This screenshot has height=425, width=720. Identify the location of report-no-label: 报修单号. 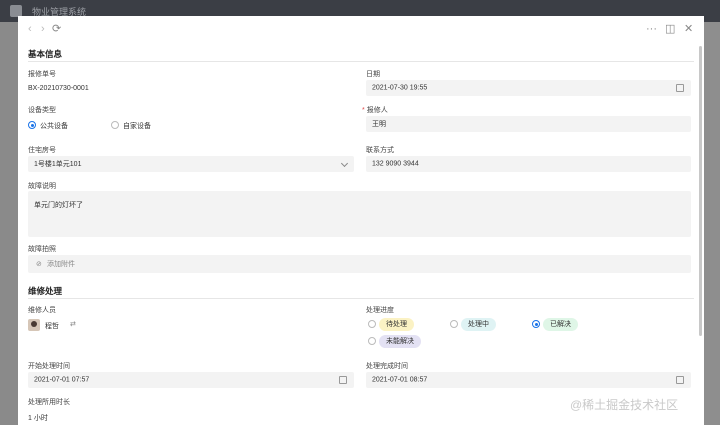
(42, 74).